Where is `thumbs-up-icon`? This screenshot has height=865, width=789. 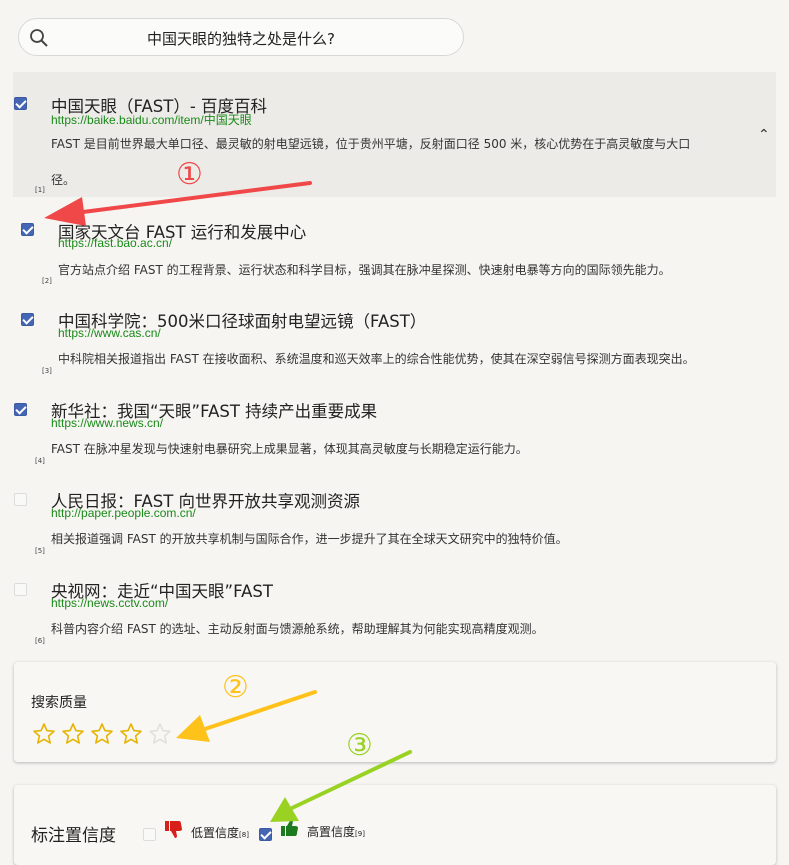
thumbs-up-icon is located at coordinates (289, 827).